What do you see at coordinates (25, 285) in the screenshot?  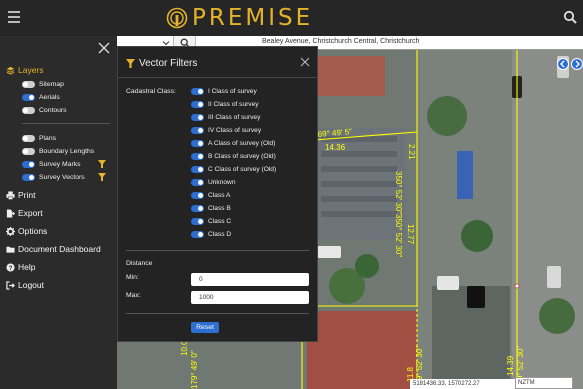 I see `nav-logout: Logout` at bounding box center [25, 285].